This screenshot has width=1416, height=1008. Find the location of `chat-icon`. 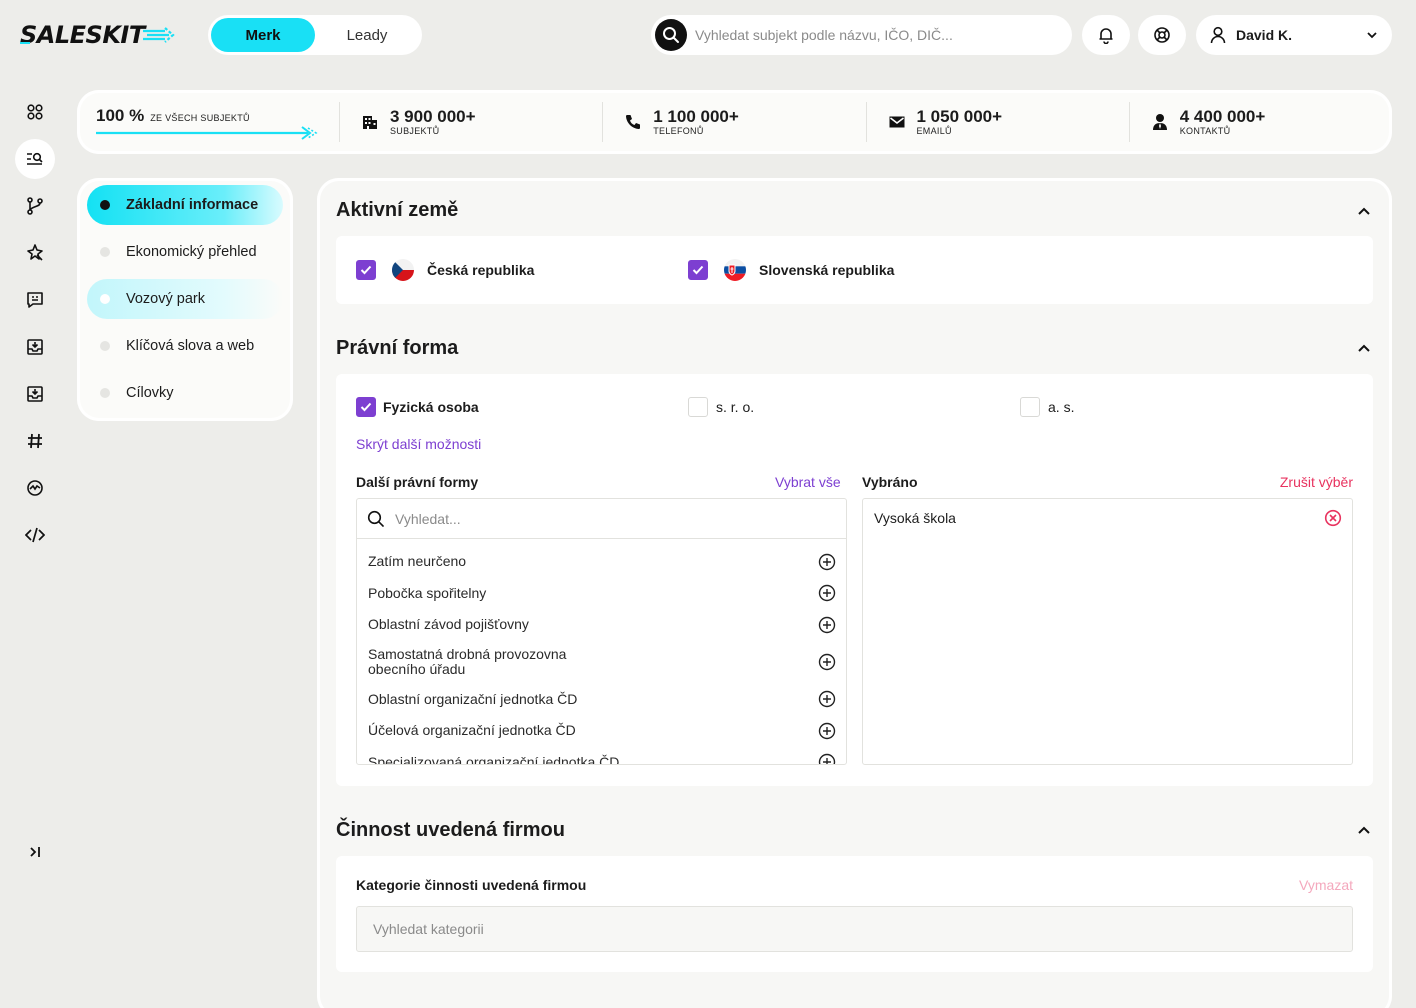

chat-icon is located at coordinates (35, 300).